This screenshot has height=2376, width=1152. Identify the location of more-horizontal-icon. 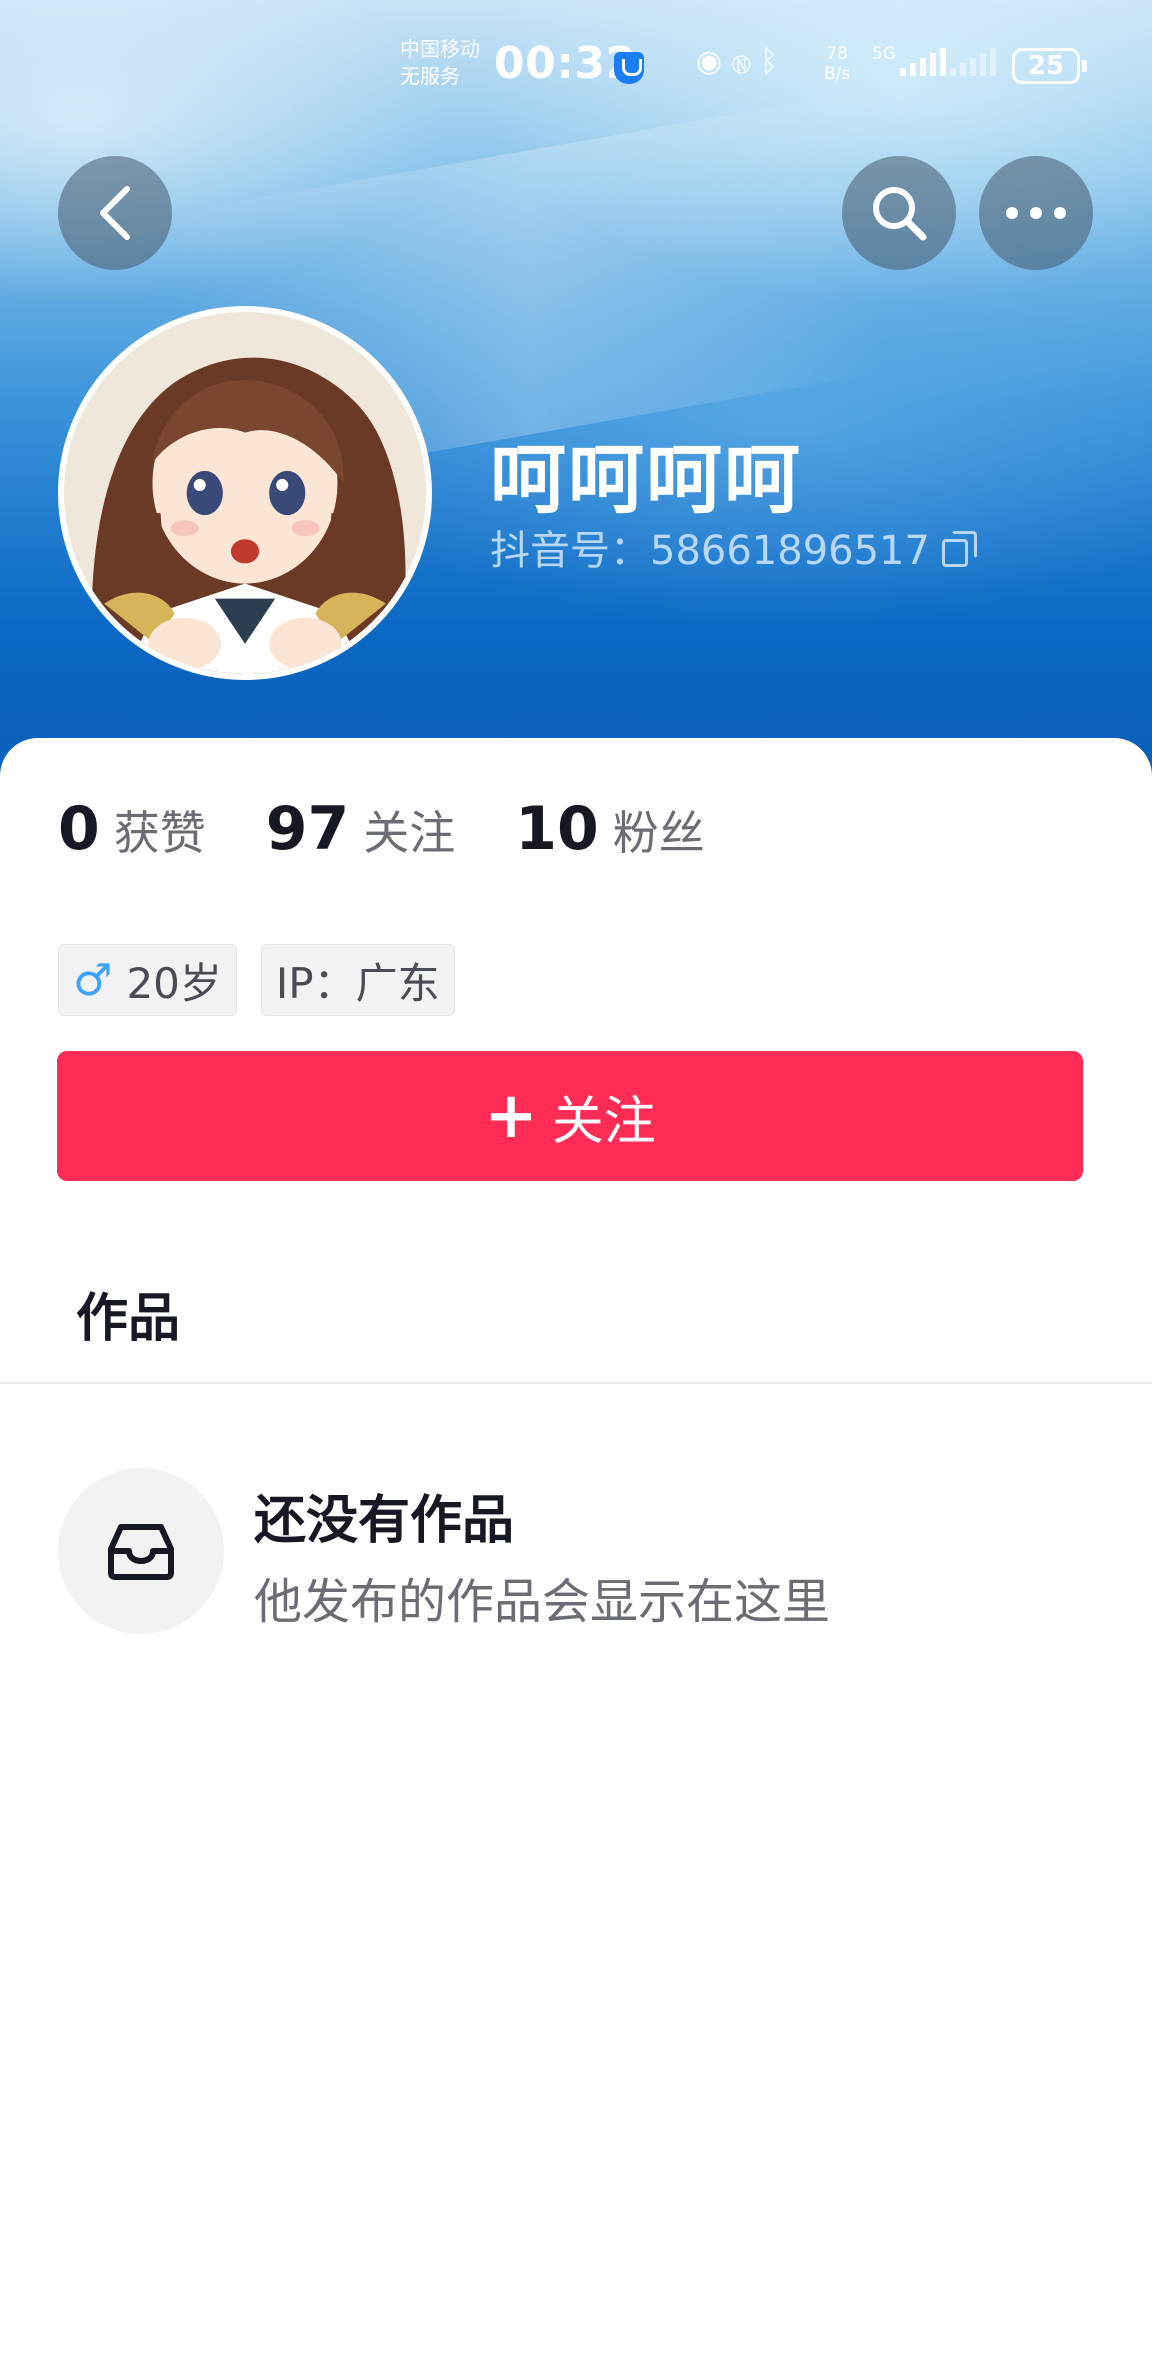
(1036, 213).